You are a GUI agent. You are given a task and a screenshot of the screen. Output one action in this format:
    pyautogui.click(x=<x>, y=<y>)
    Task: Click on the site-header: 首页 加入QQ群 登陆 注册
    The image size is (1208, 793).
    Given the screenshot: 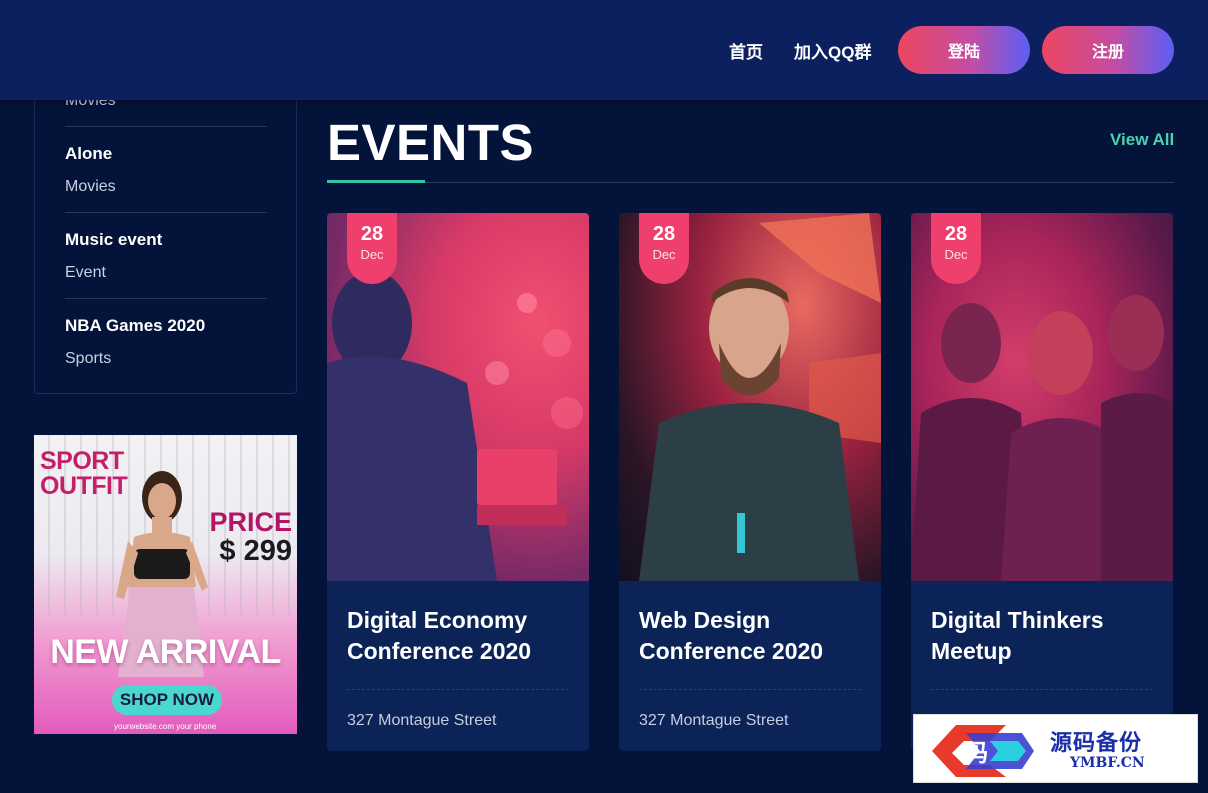 What is the action you would take?
    pyautogui.click(x=604, y=50)
    